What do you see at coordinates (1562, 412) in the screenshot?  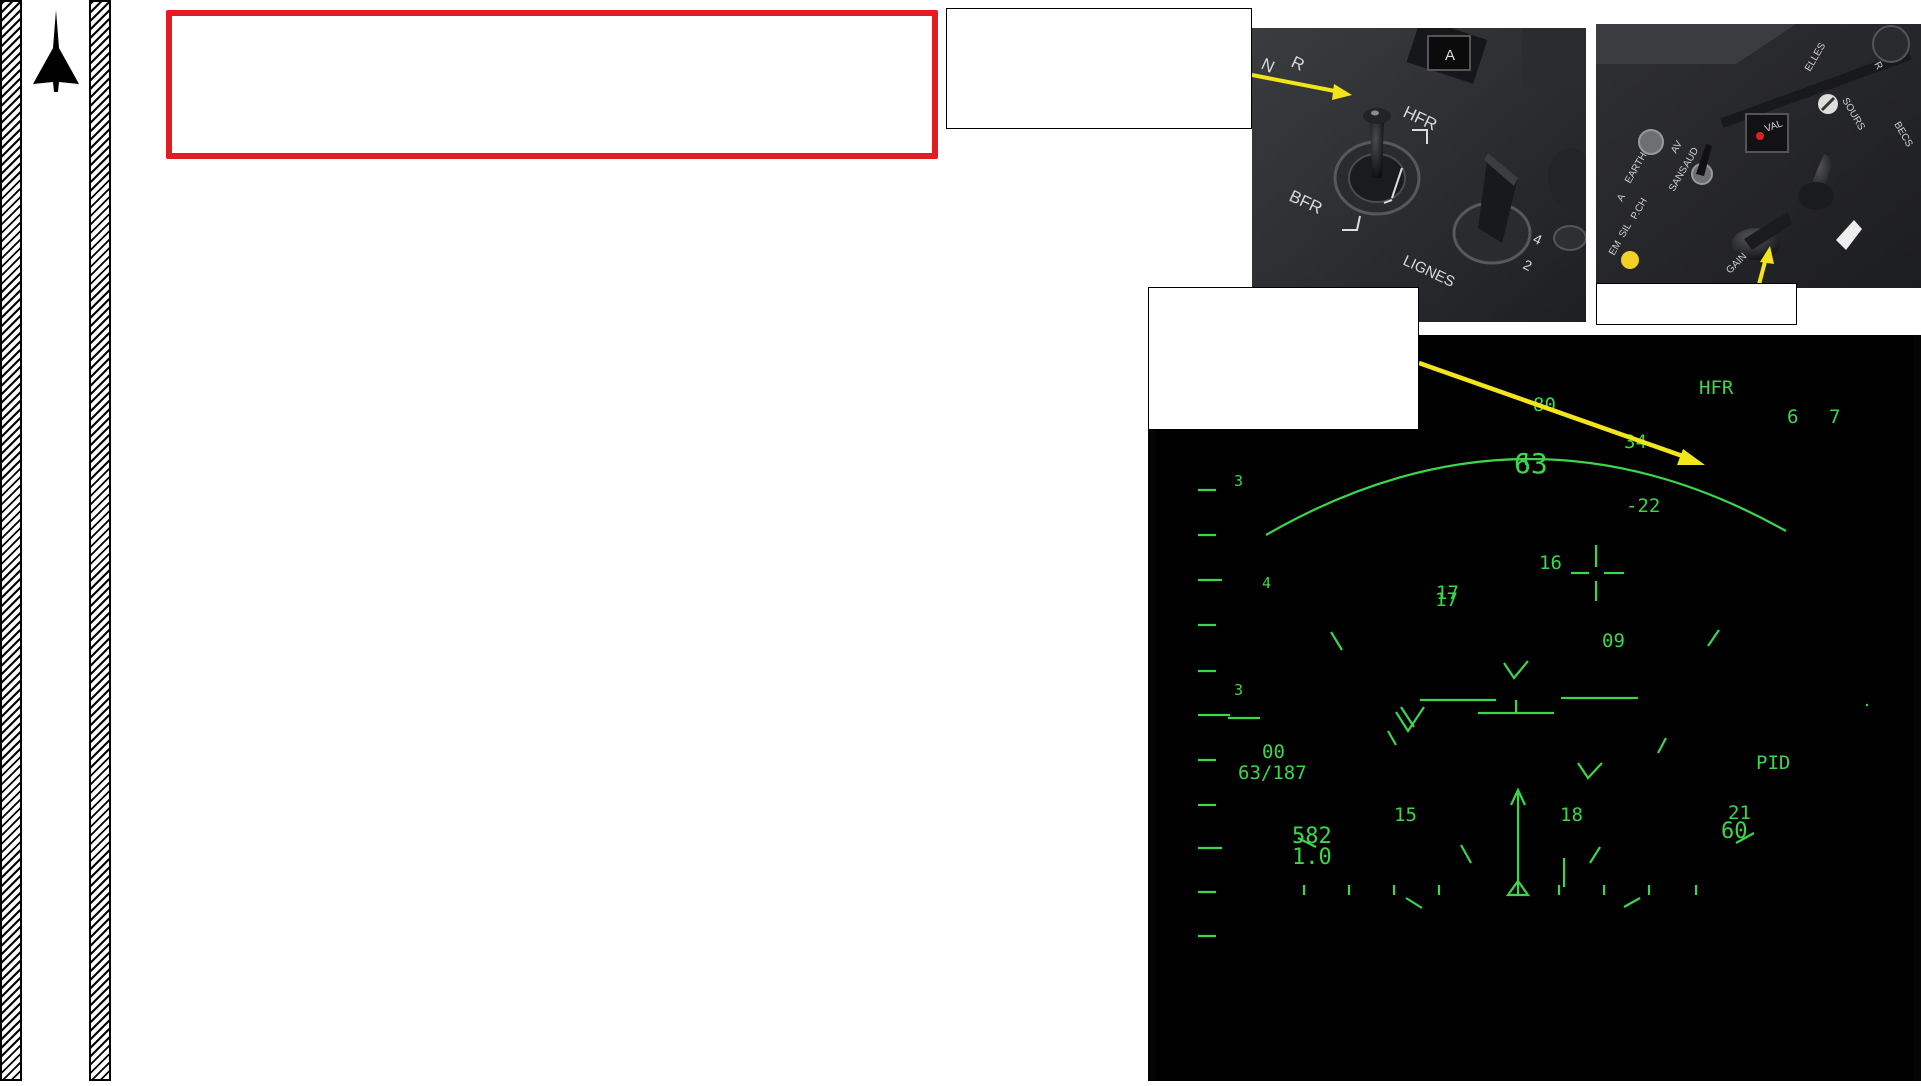 I see `hfr-callout-arrow` at bounding box center [1562, 412].